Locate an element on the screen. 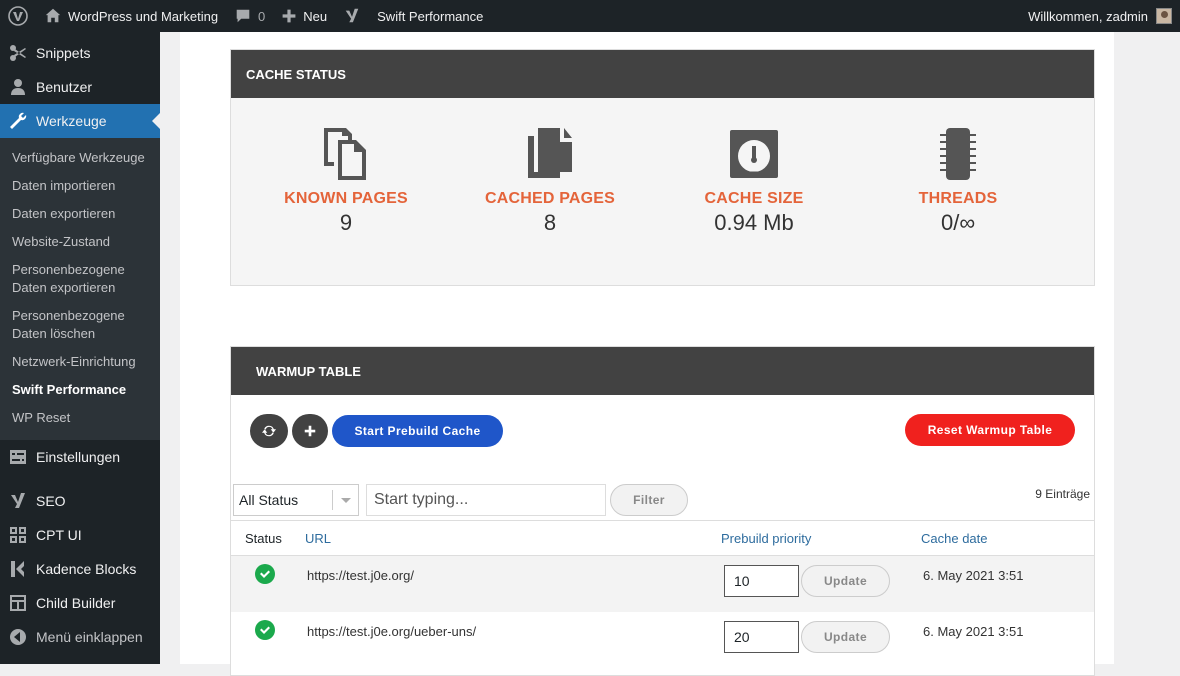 Image resolution: width=1180 pixels, height=676 pixels. sidebar-item-einstellungen: Einstellungen is located at coordinates (80, 457).